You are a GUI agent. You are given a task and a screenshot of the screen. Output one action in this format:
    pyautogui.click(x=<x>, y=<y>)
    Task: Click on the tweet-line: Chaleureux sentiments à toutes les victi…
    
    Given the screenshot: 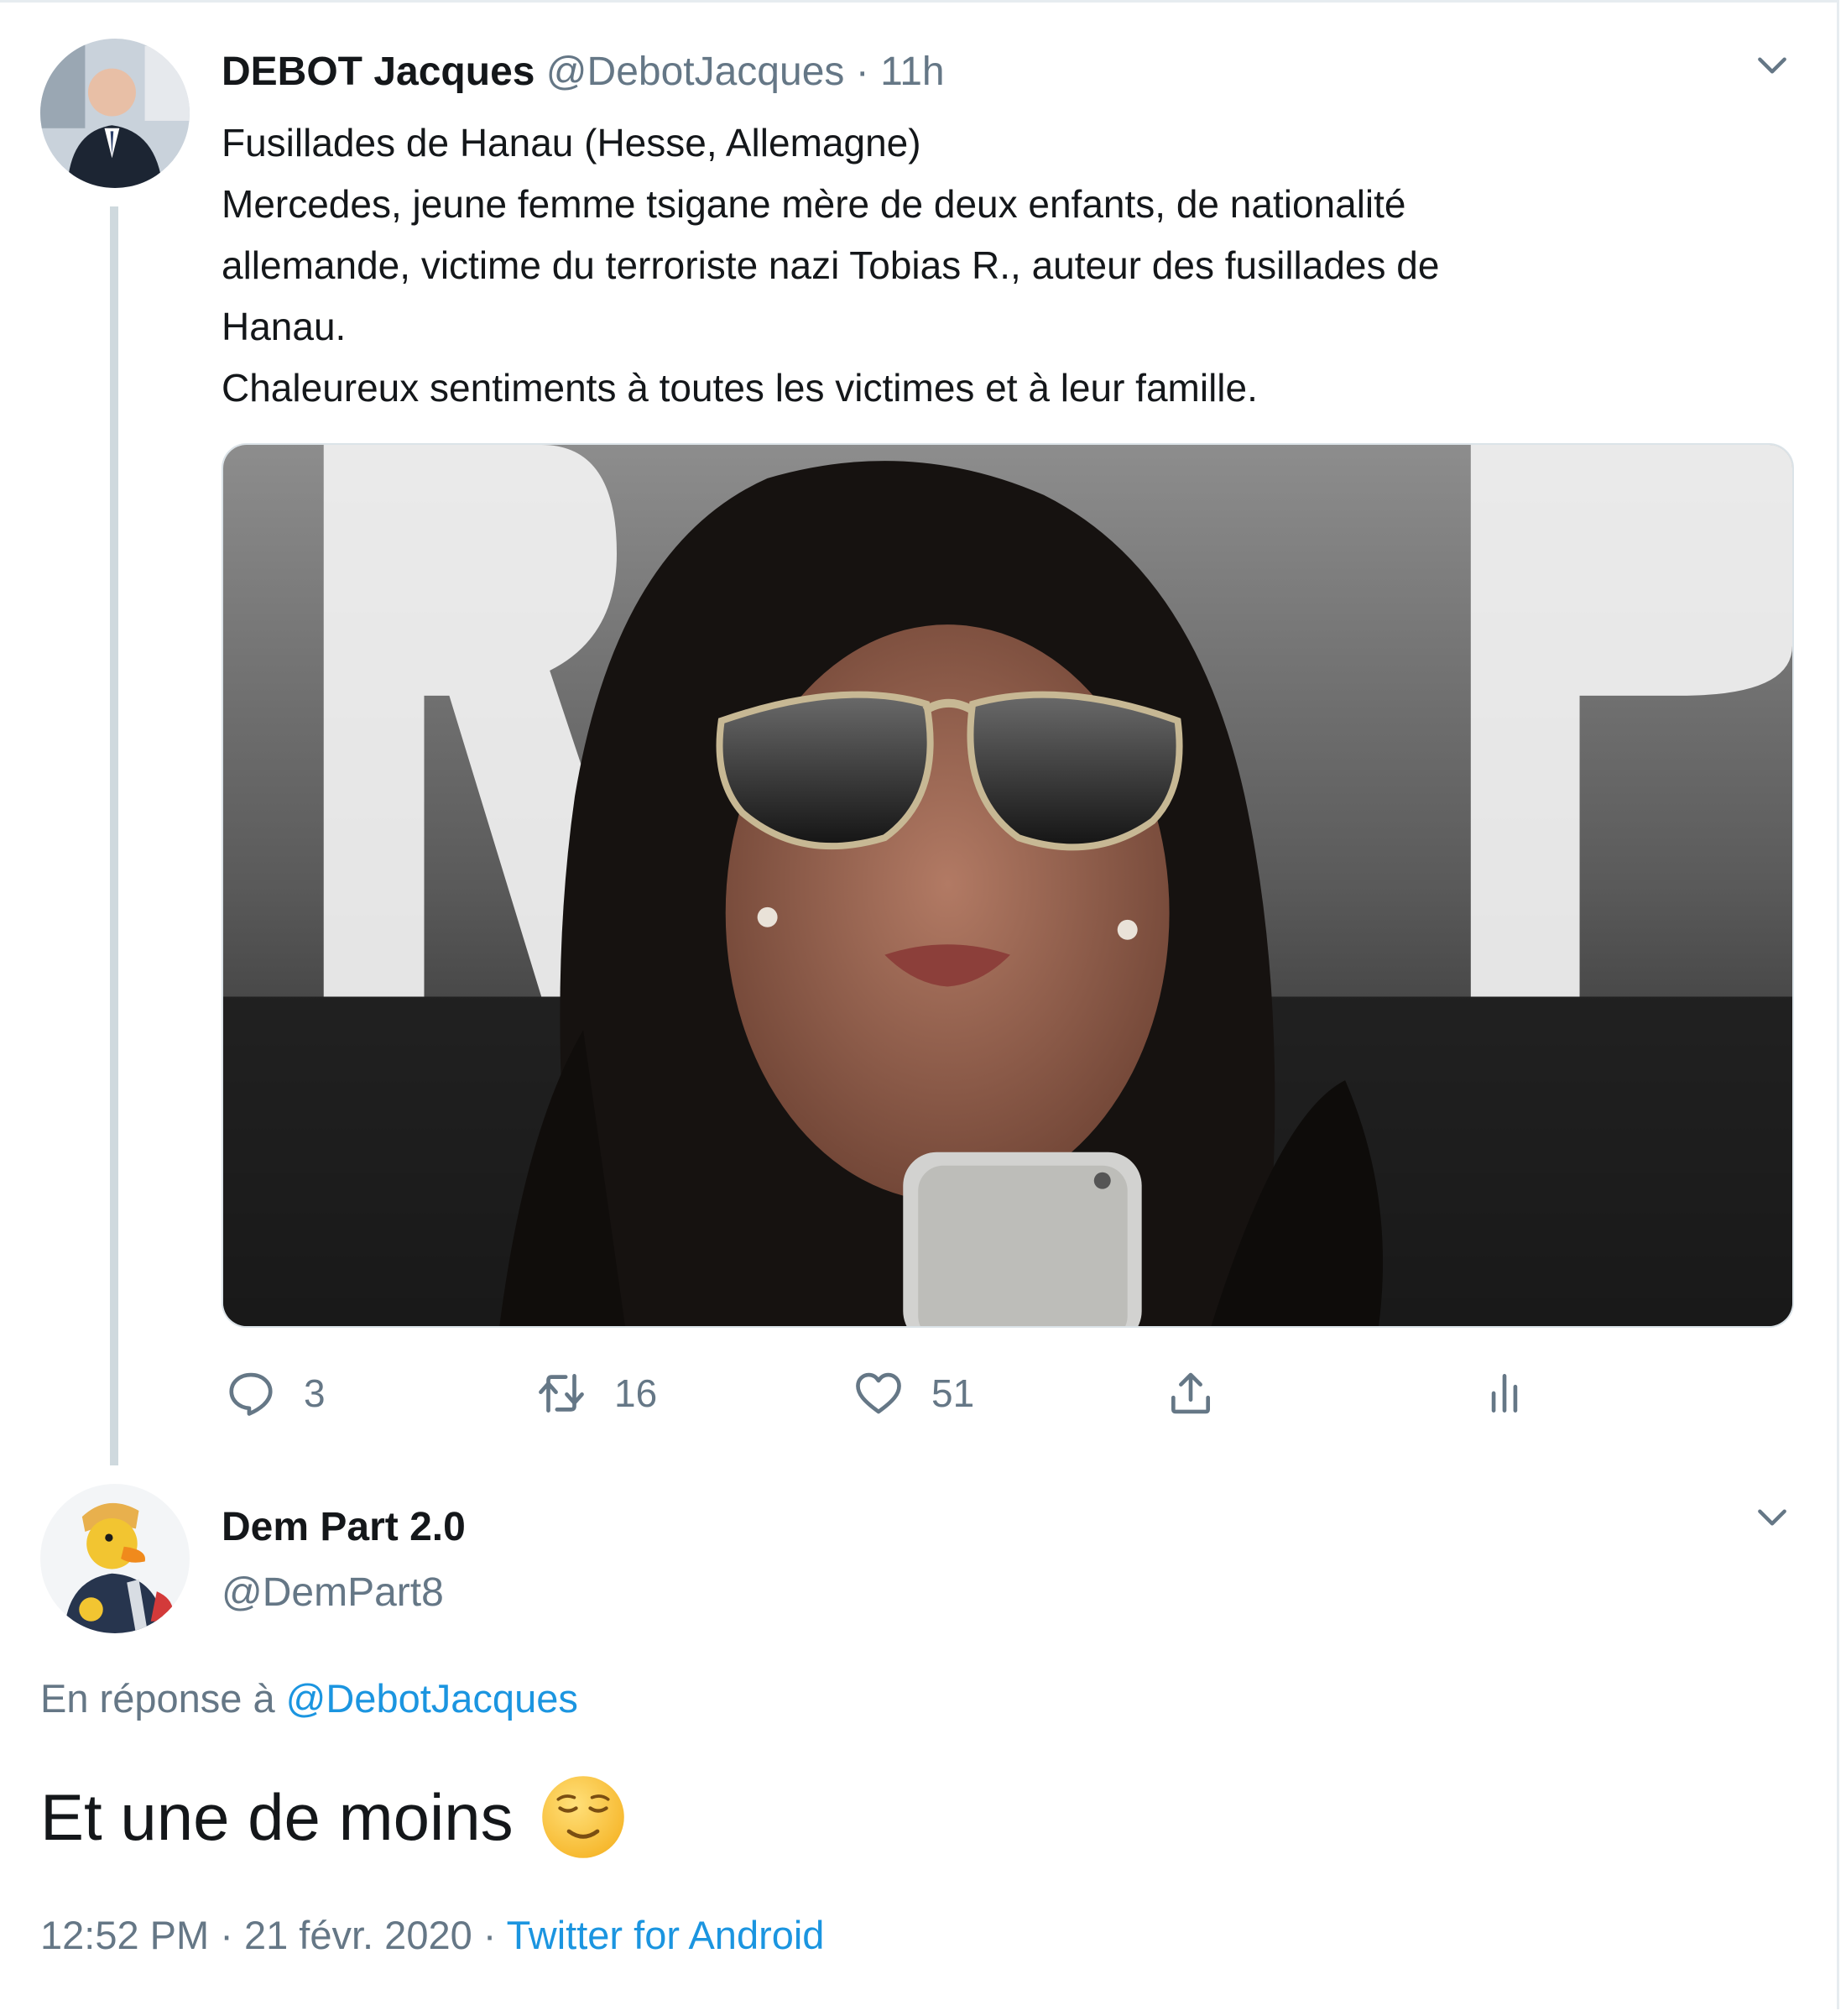 What is the action you would take?
    pyautogui.click(x=740, y=388)
    